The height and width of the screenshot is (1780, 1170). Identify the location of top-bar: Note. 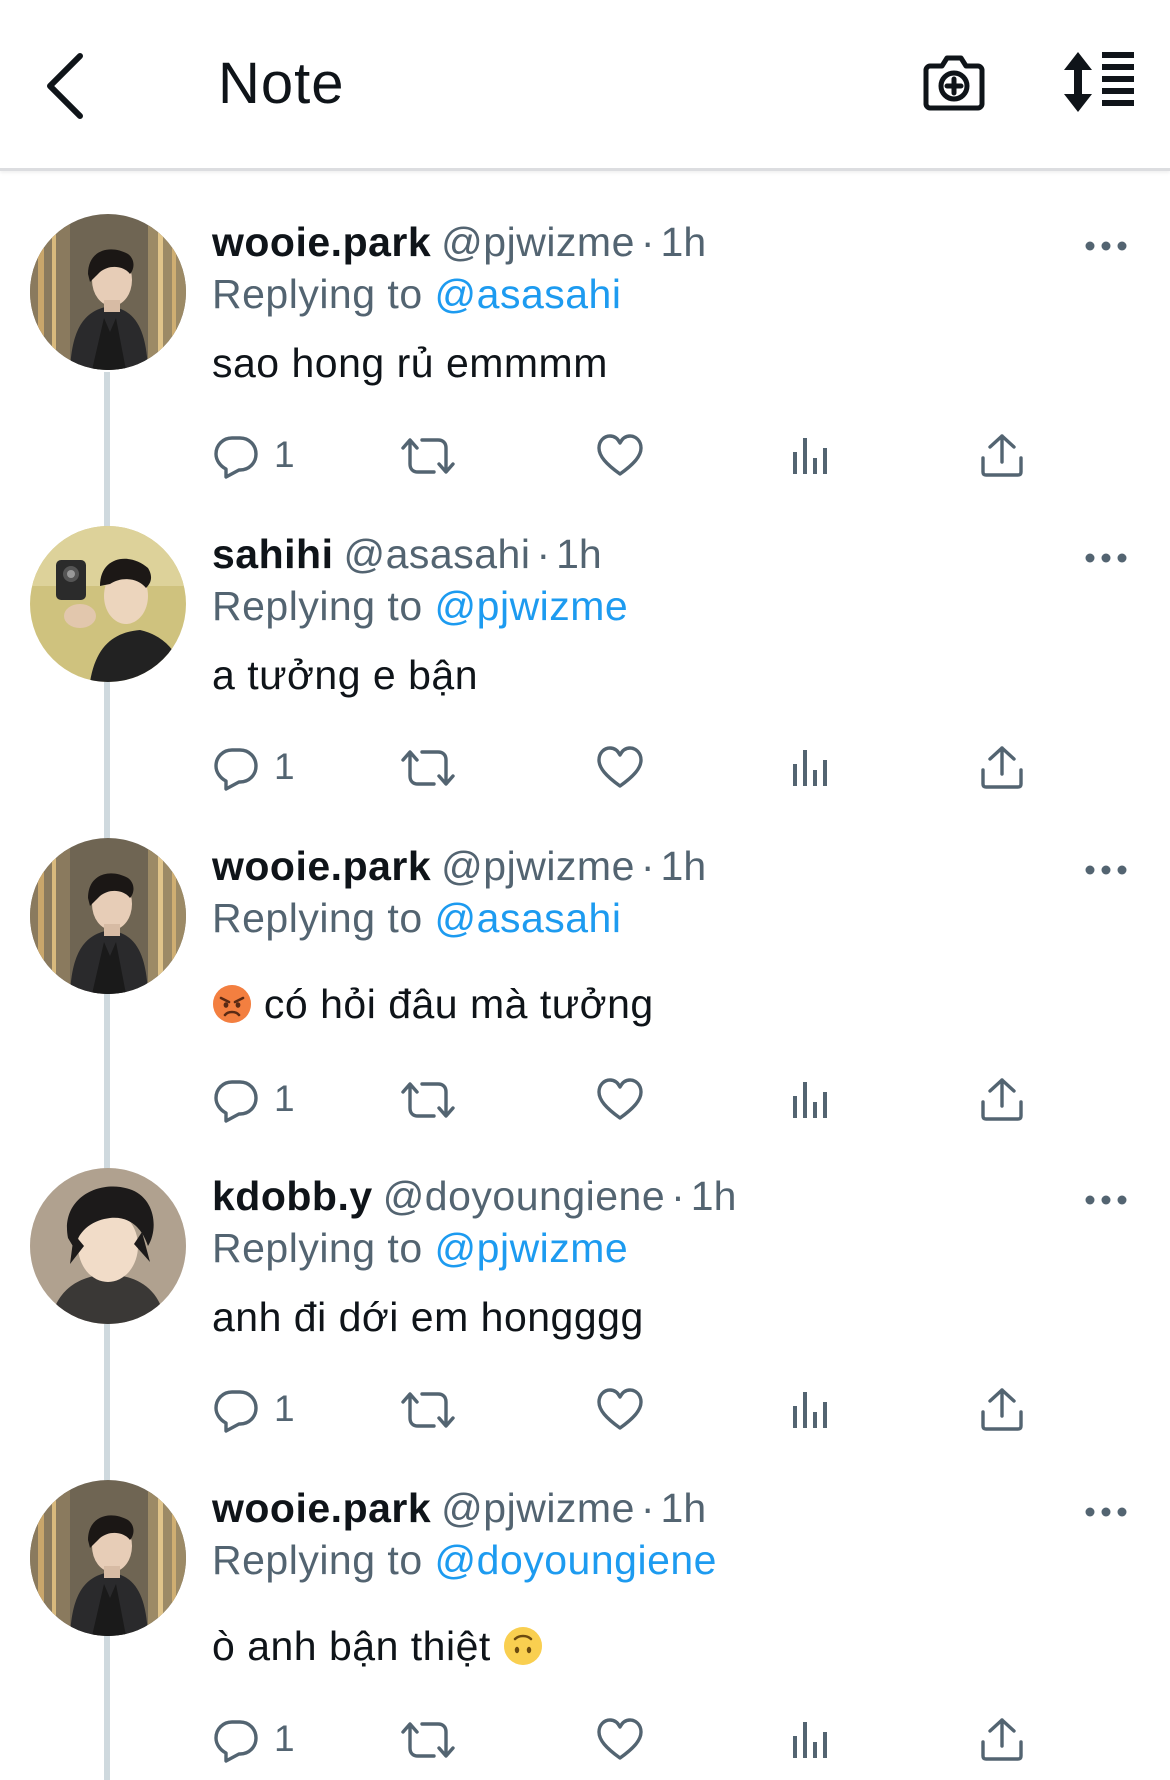
(585, 85).